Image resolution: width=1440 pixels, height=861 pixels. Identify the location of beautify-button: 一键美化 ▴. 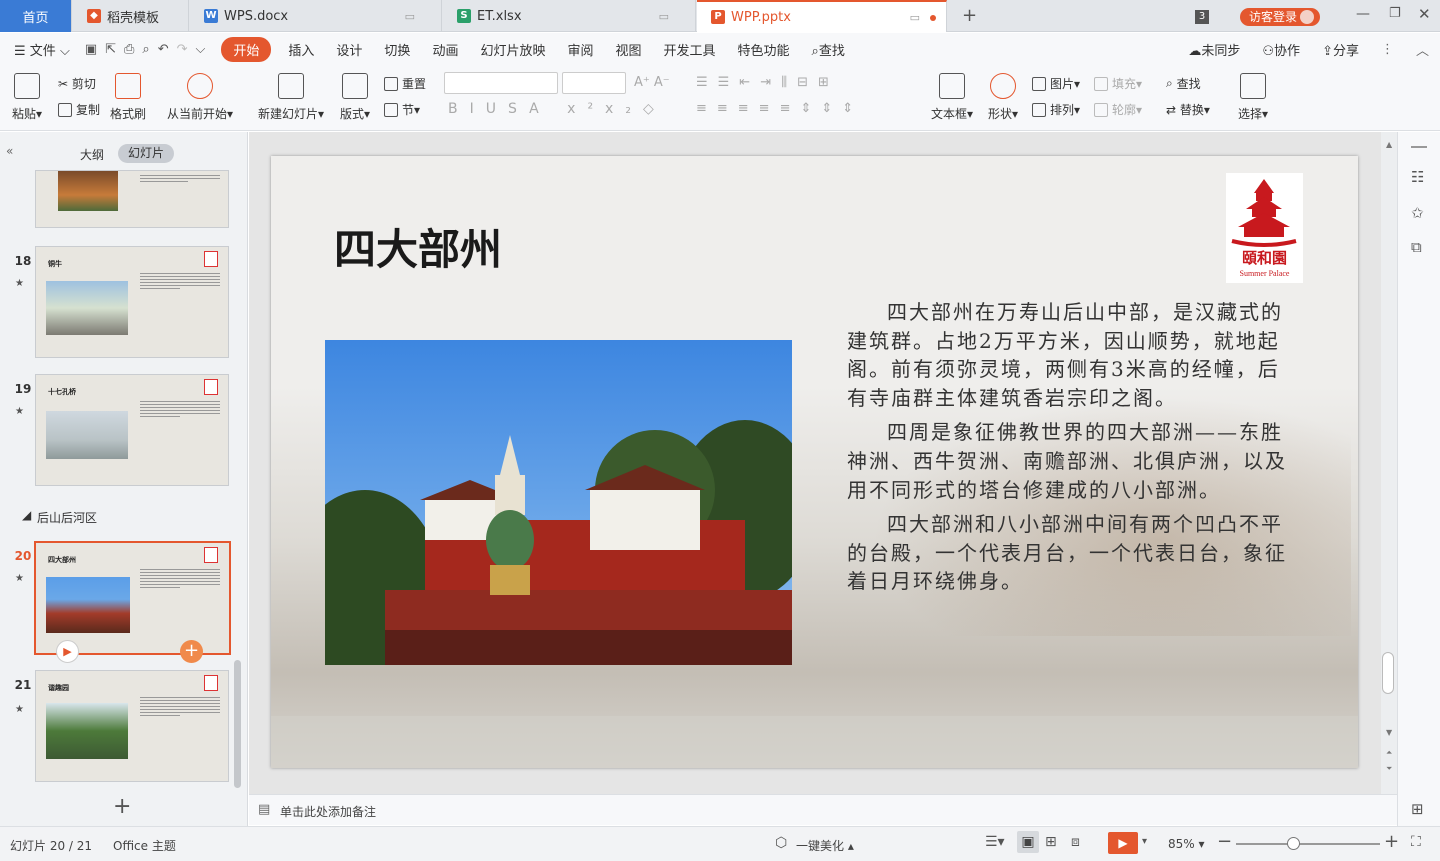
(825, 845).